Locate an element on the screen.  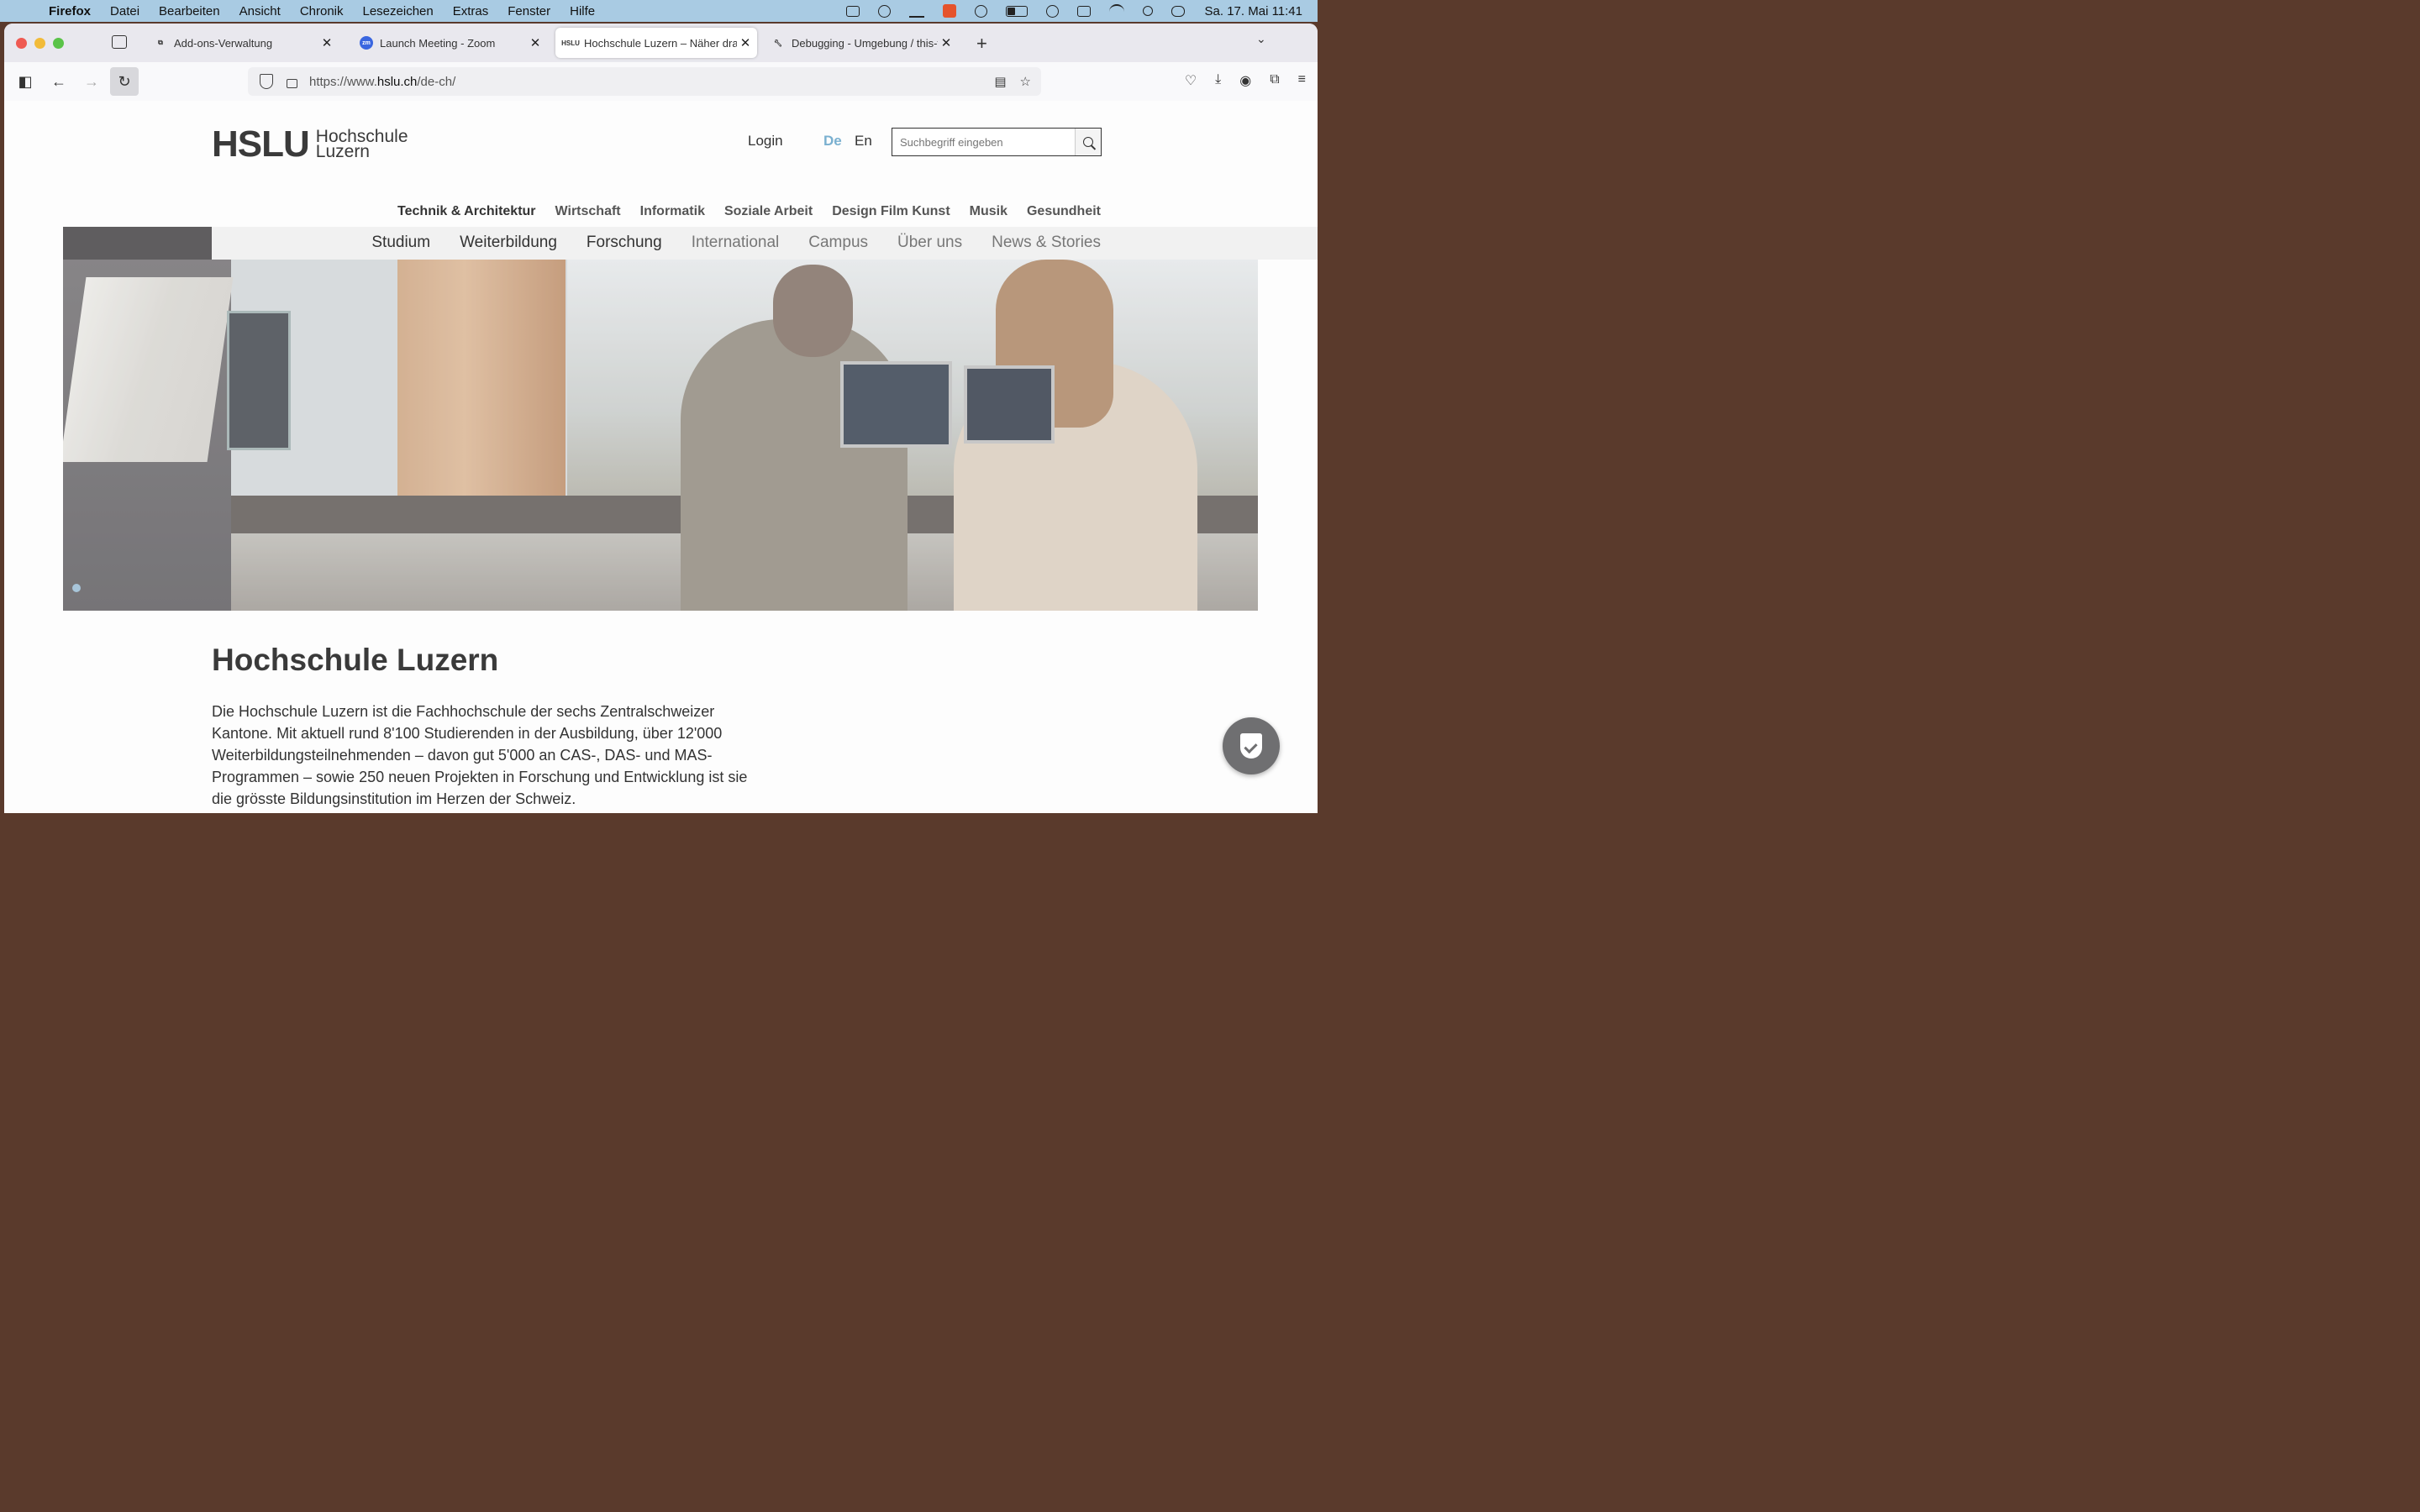
dept-gesundheit: Gesundheit is located at coordinates (1064, 211).